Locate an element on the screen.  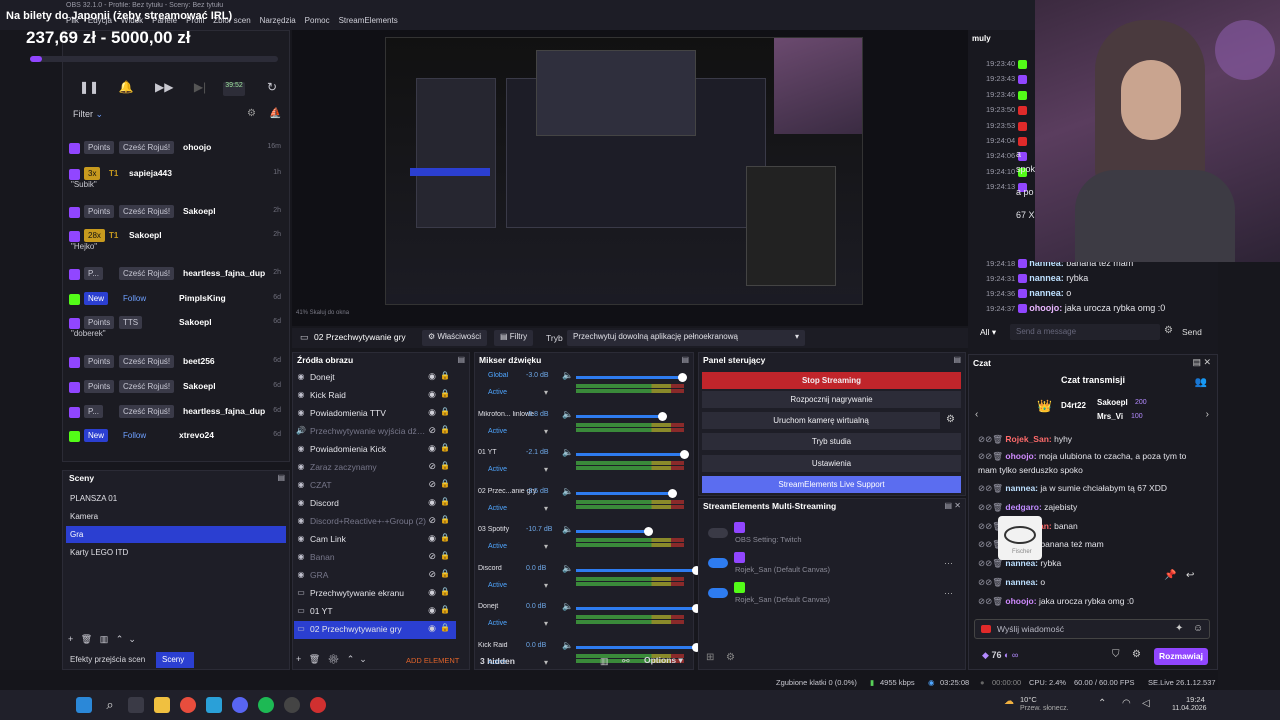
search-icon: ⌕ is located at coordinates (110, 705).